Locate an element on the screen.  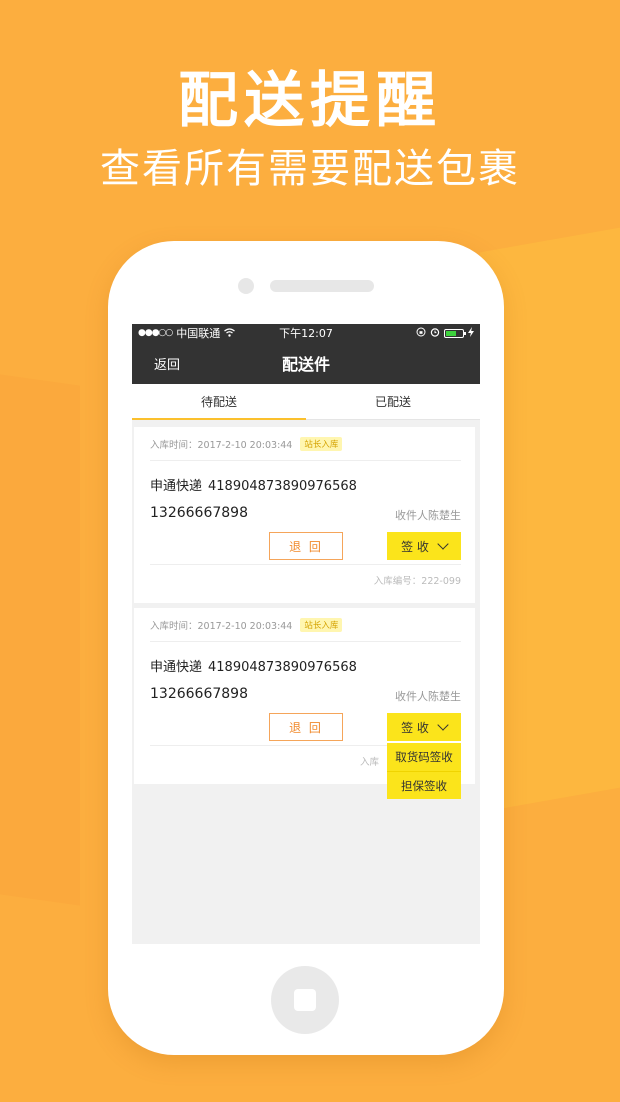
home-square-icon is located at coordinates (305, 1000).